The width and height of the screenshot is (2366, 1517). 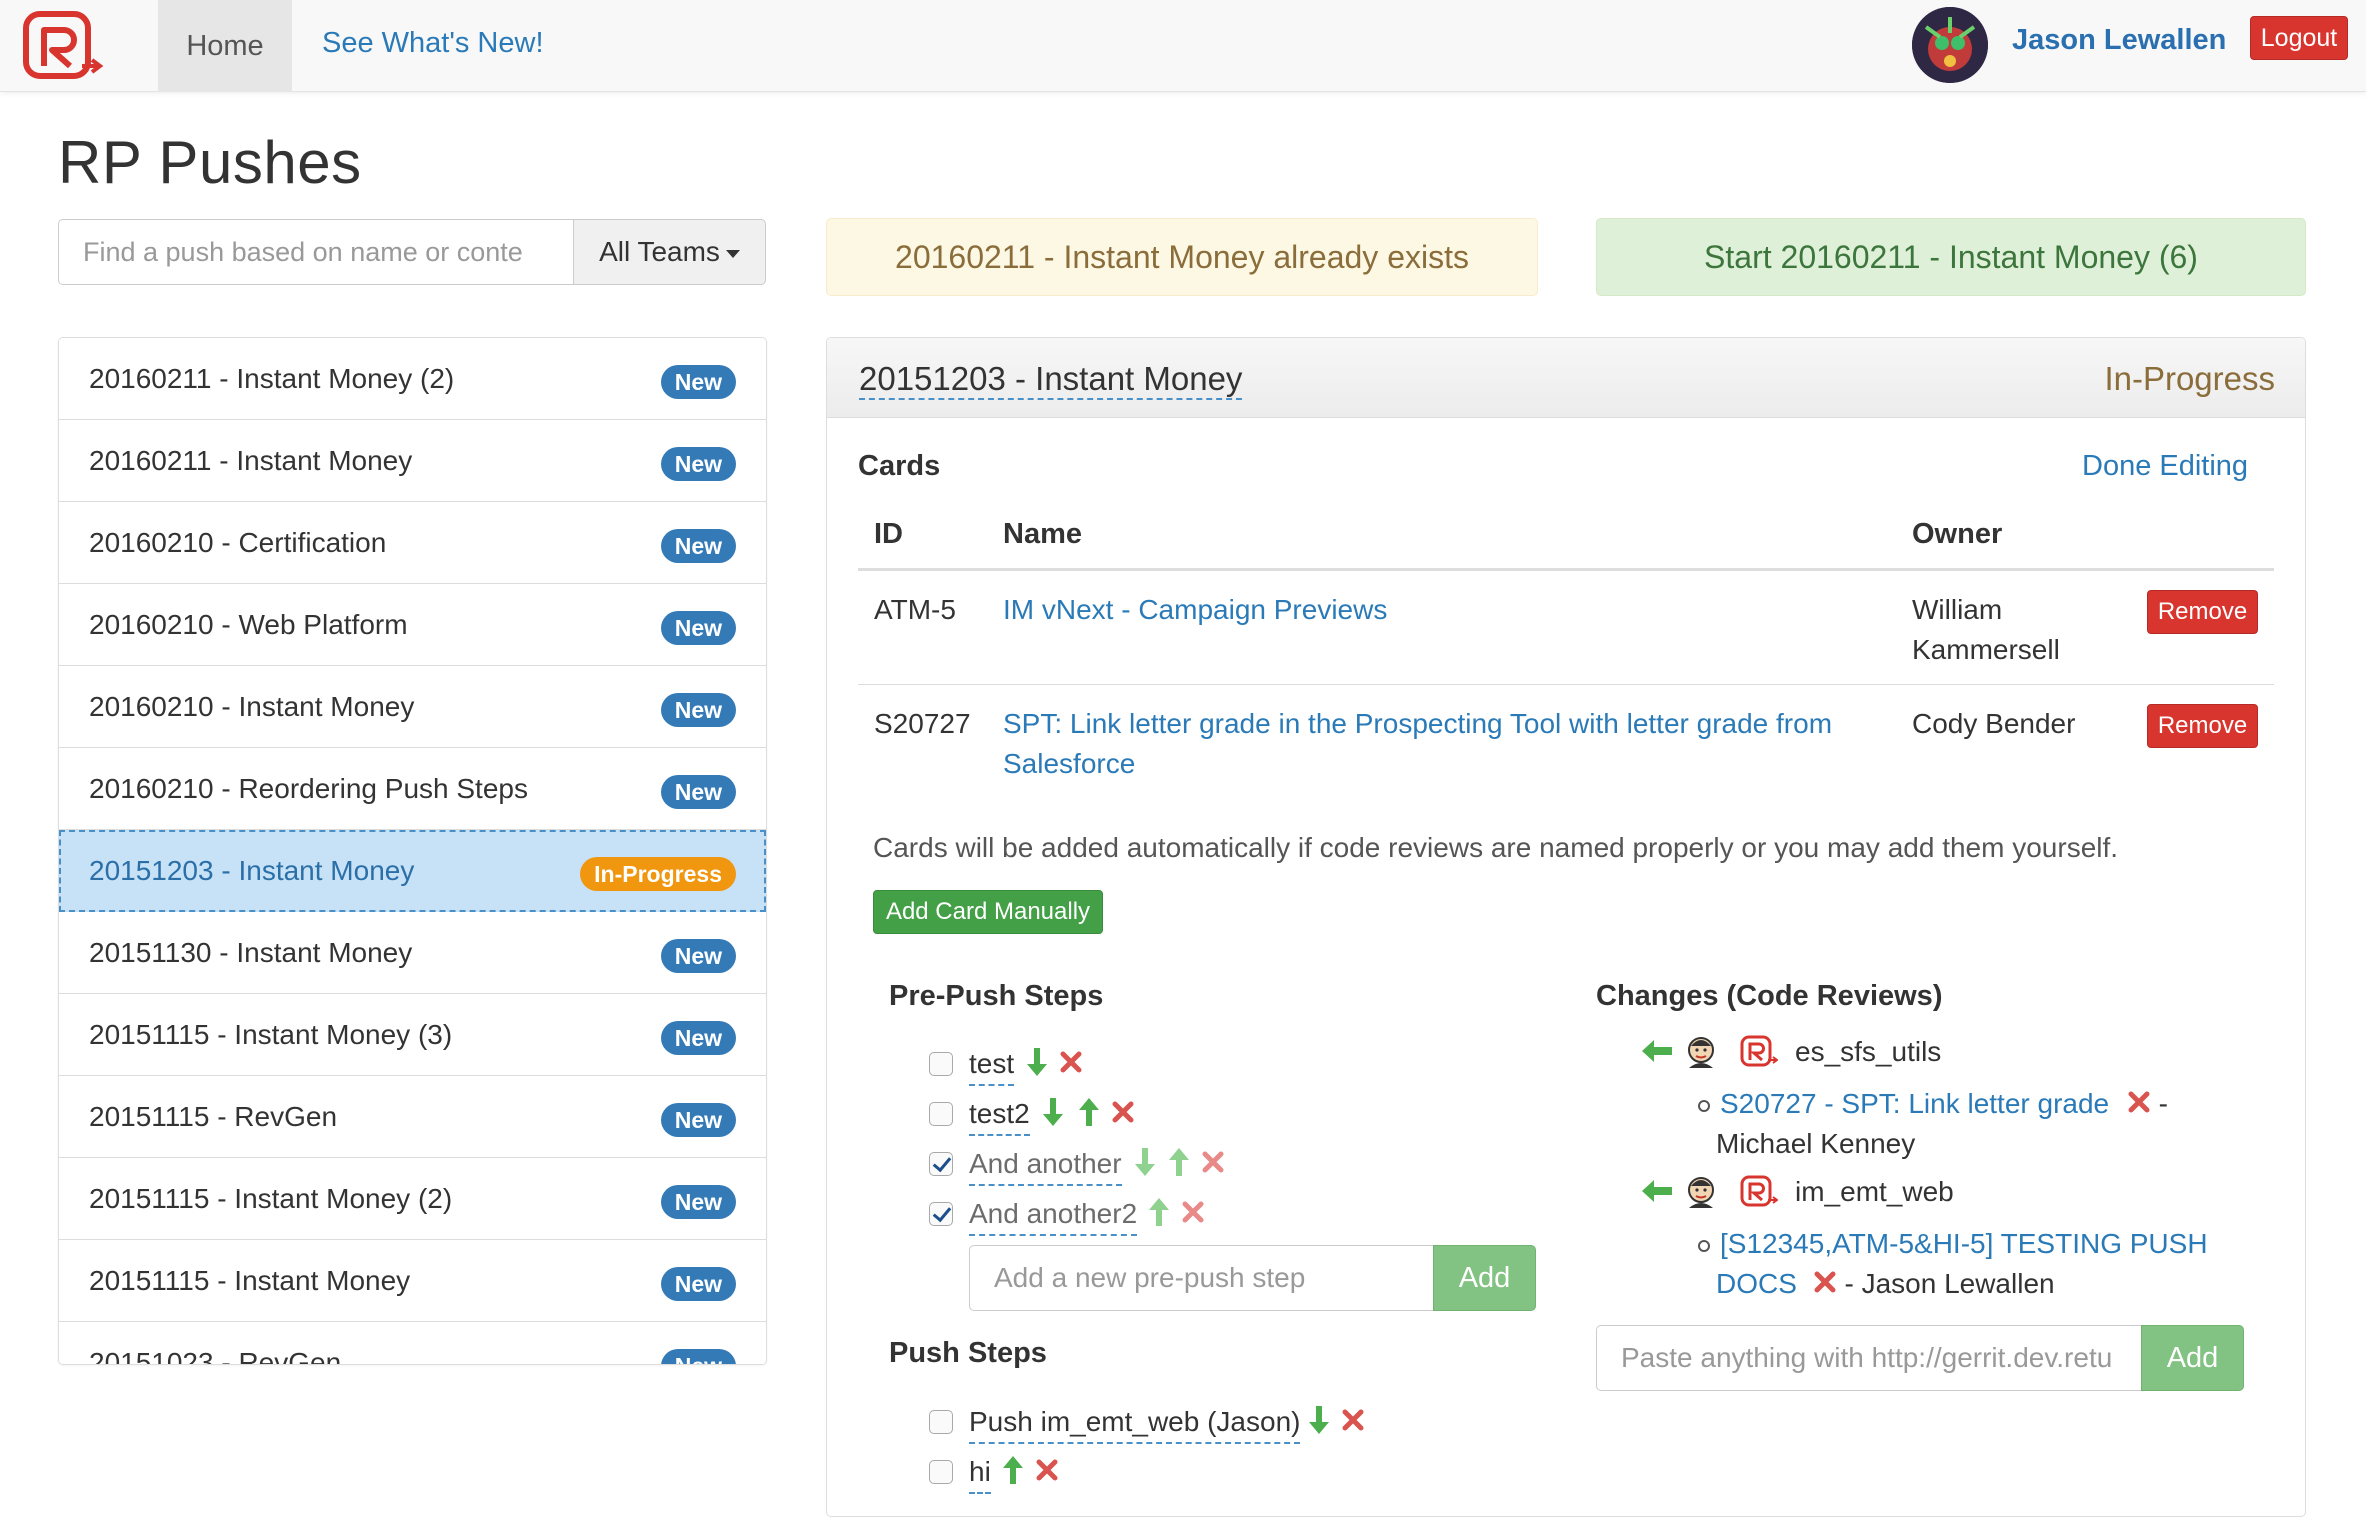 I want to click on list-item: 20151115 - RevGen New, so click(x=412, y=1117).